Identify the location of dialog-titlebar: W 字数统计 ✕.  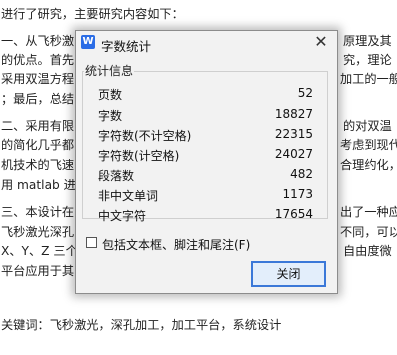
(206, 43).